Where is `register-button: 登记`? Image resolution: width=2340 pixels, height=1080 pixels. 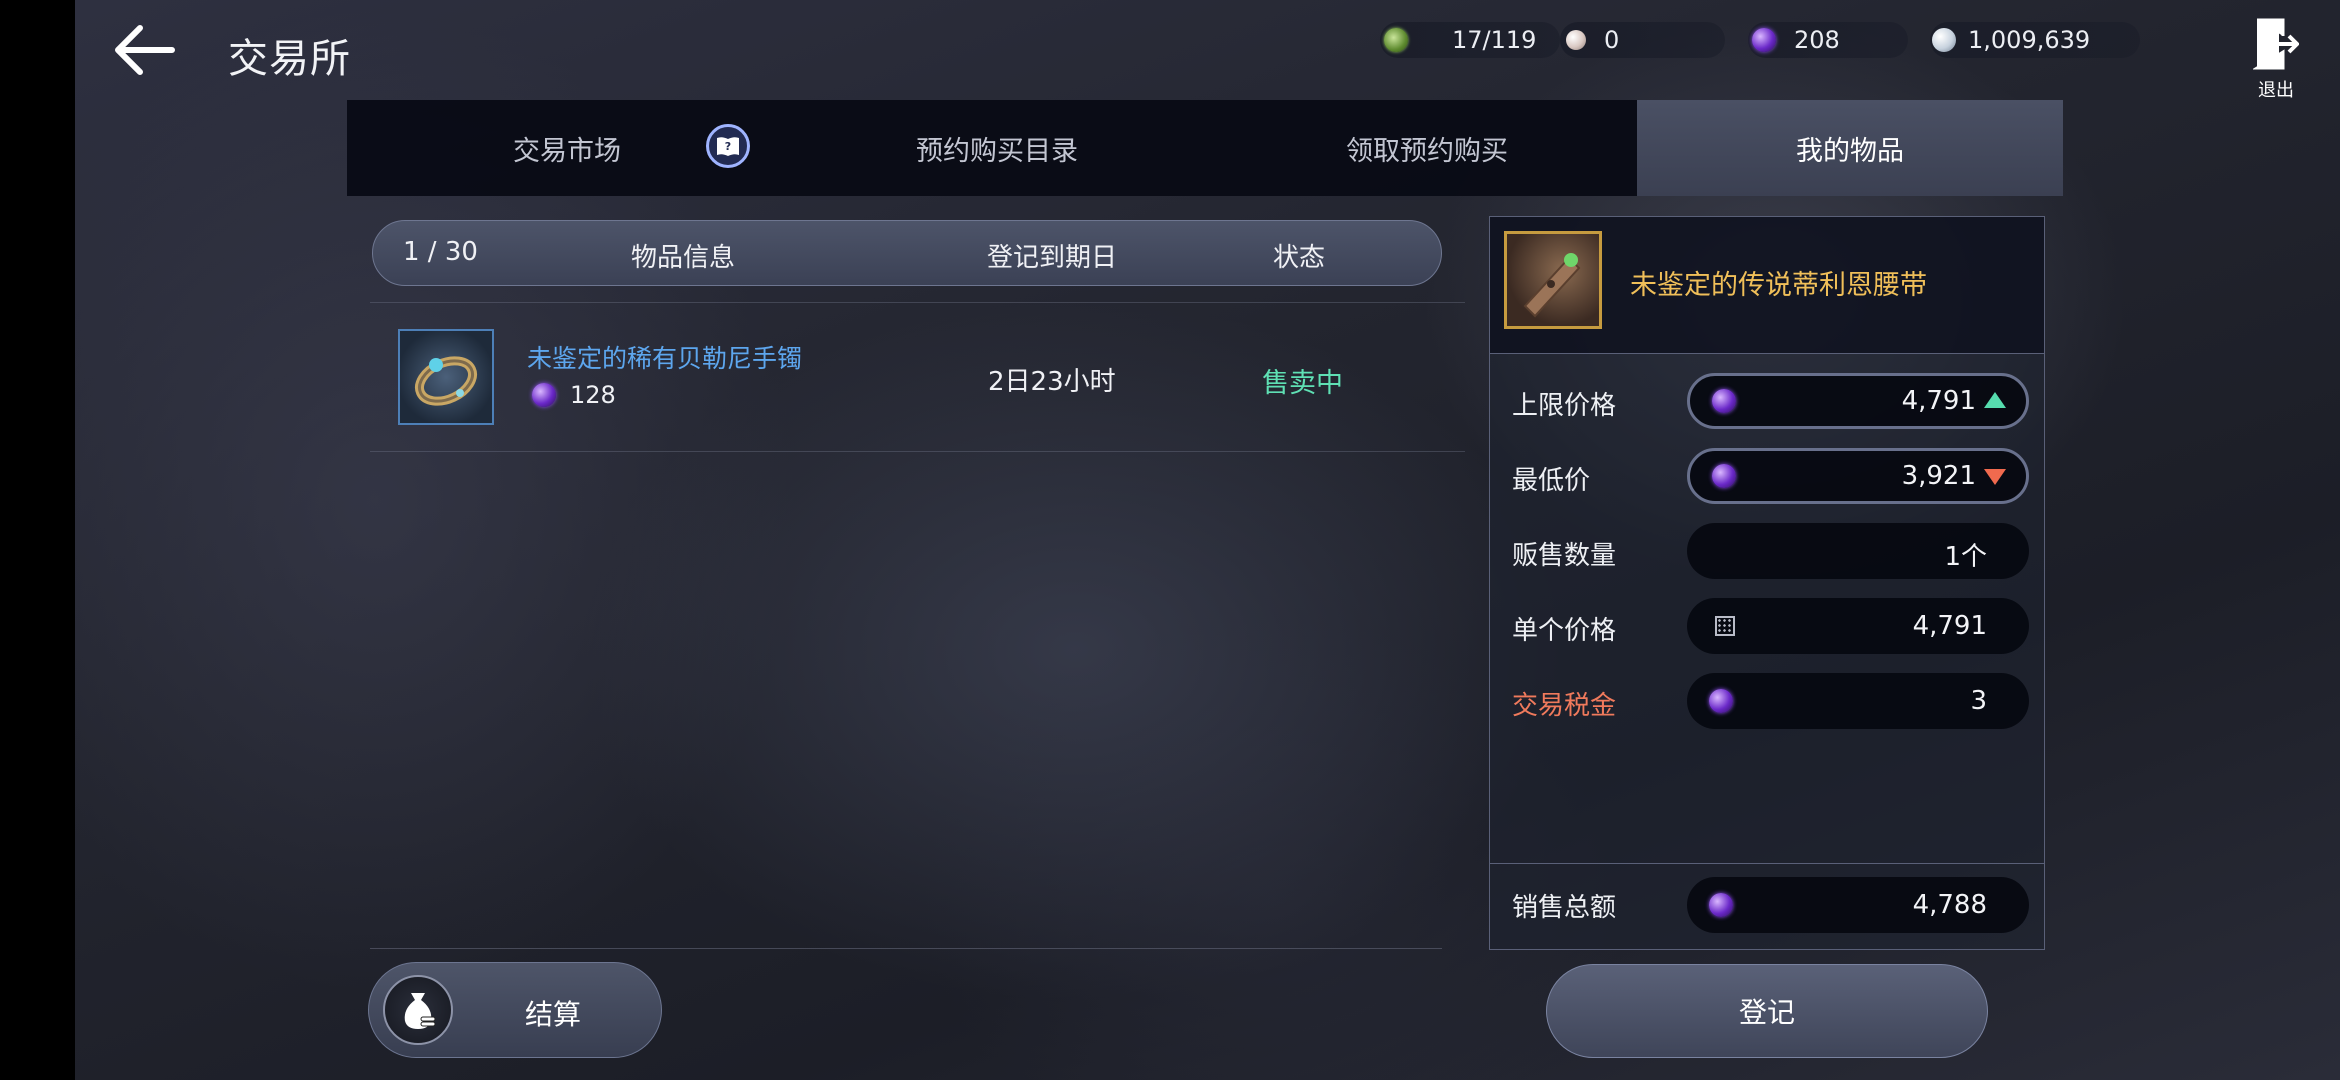 register-button: 登记 is located at coordinates (1767, 1011).